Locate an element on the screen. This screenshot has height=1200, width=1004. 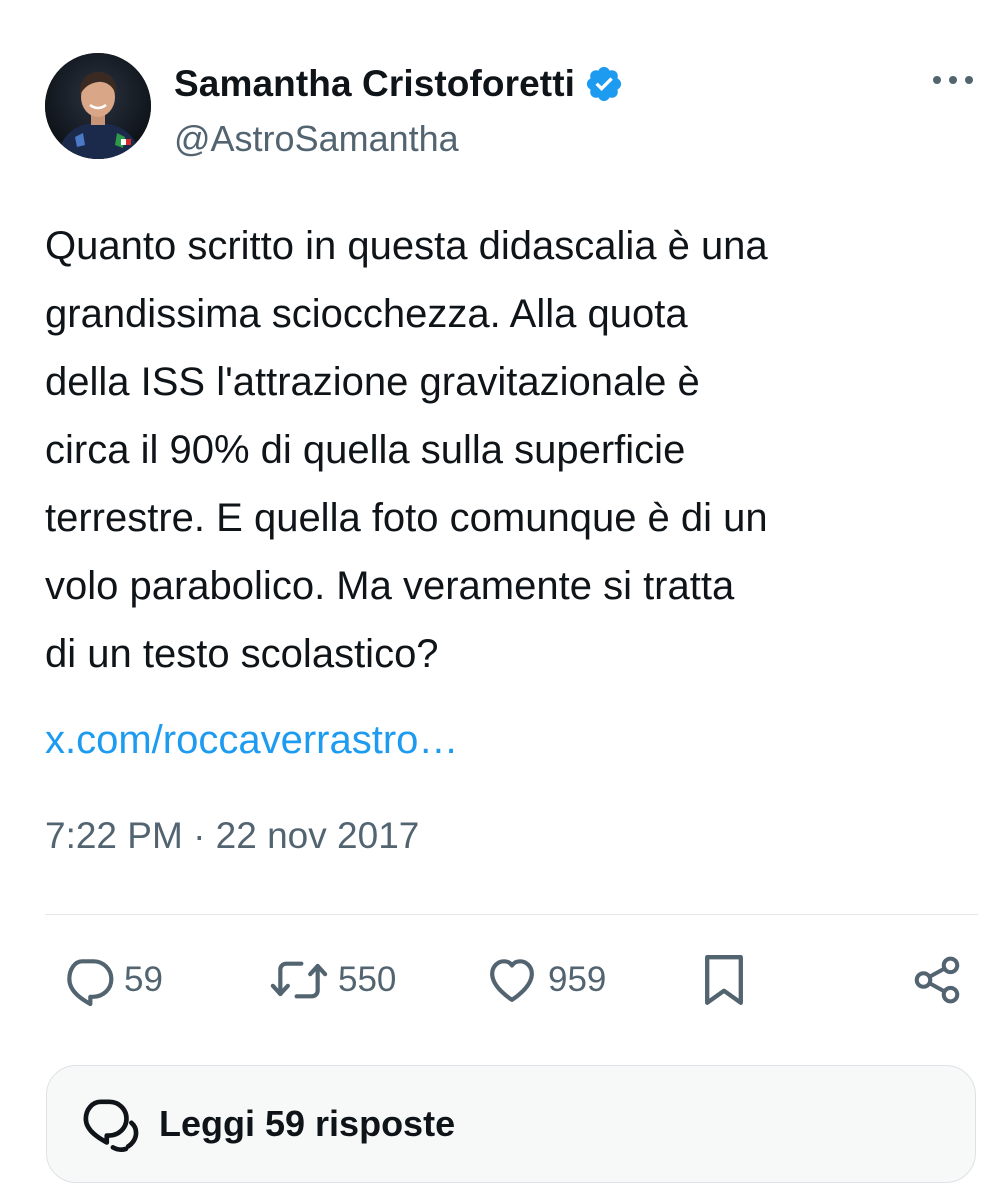
share-button is located at coordinates (937, 980).